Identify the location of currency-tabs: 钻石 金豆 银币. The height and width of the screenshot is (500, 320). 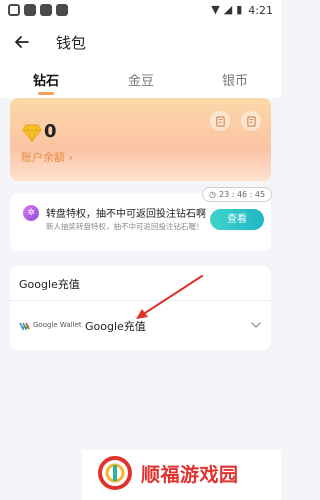
(140, 80).